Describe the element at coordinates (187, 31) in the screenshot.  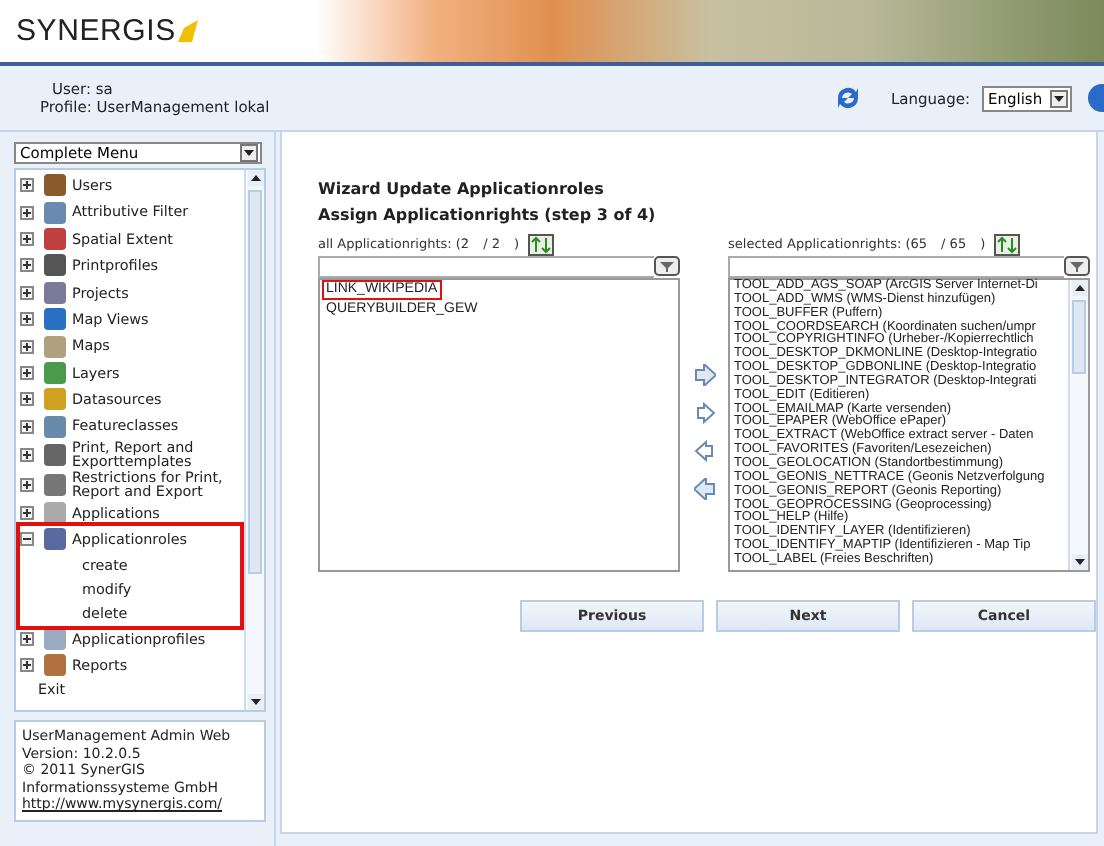
I see `logo-mark-icon` at that location.